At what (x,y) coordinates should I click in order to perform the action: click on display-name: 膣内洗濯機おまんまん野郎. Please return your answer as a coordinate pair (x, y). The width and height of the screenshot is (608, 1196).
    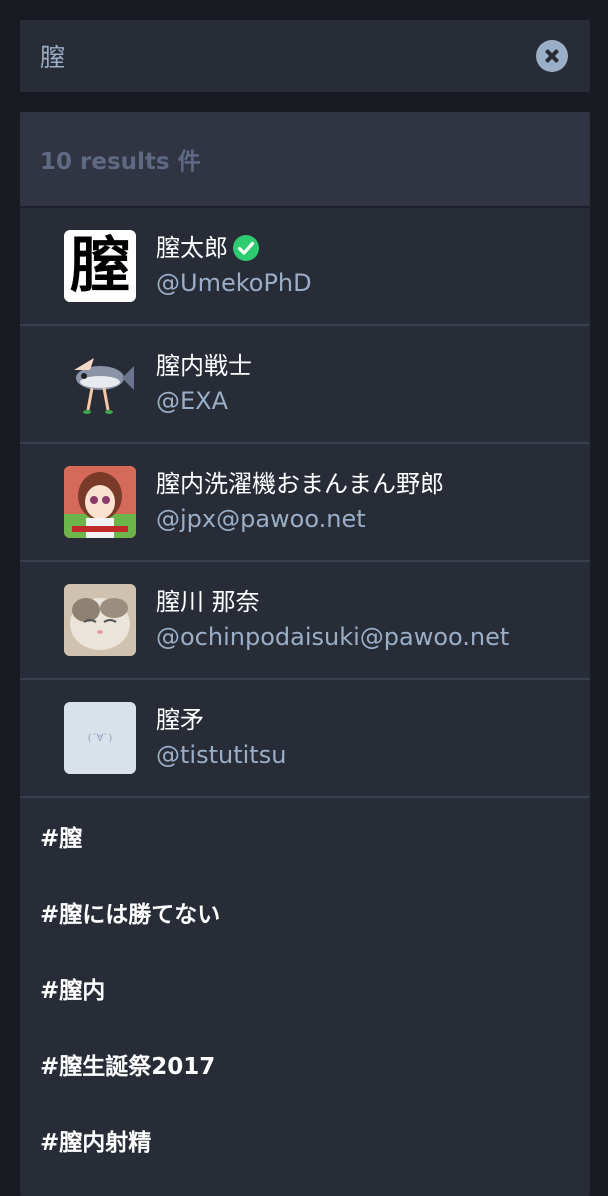
    Looking at the image, I should click on (300, 484).